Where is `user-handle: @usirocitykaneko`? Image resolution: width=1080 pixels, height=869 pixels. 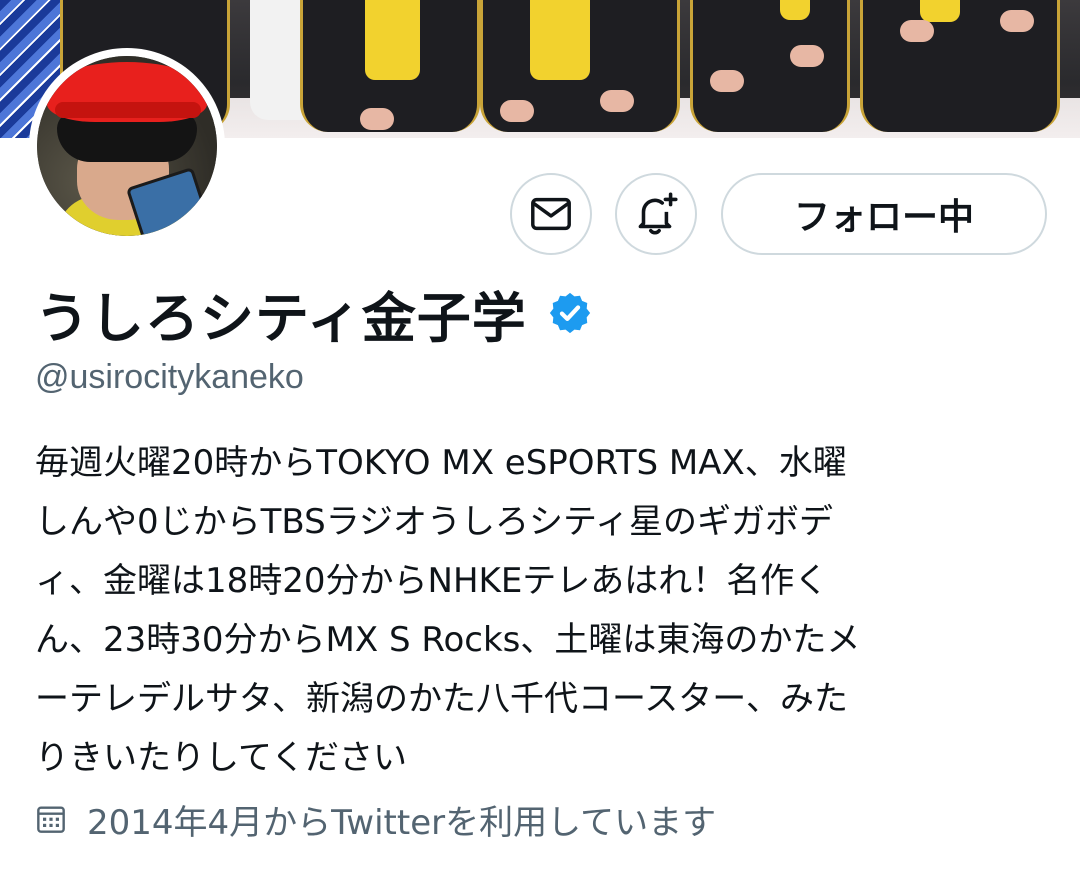
user-handle: @usirocitykaneko is located at coordinates (169, 377).